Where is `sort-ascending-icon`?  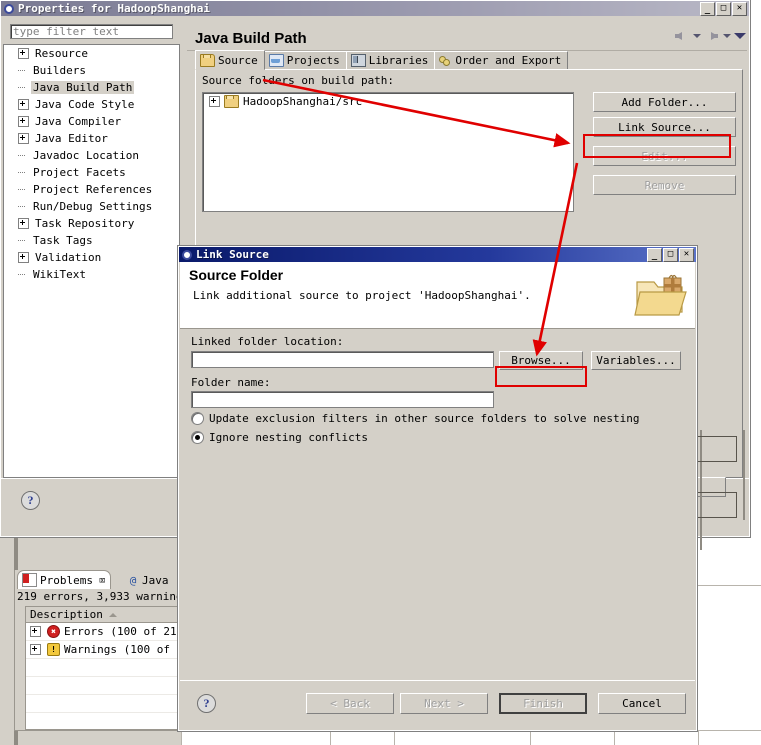
sort-ascending-icon is located at coordinates (112, 614).